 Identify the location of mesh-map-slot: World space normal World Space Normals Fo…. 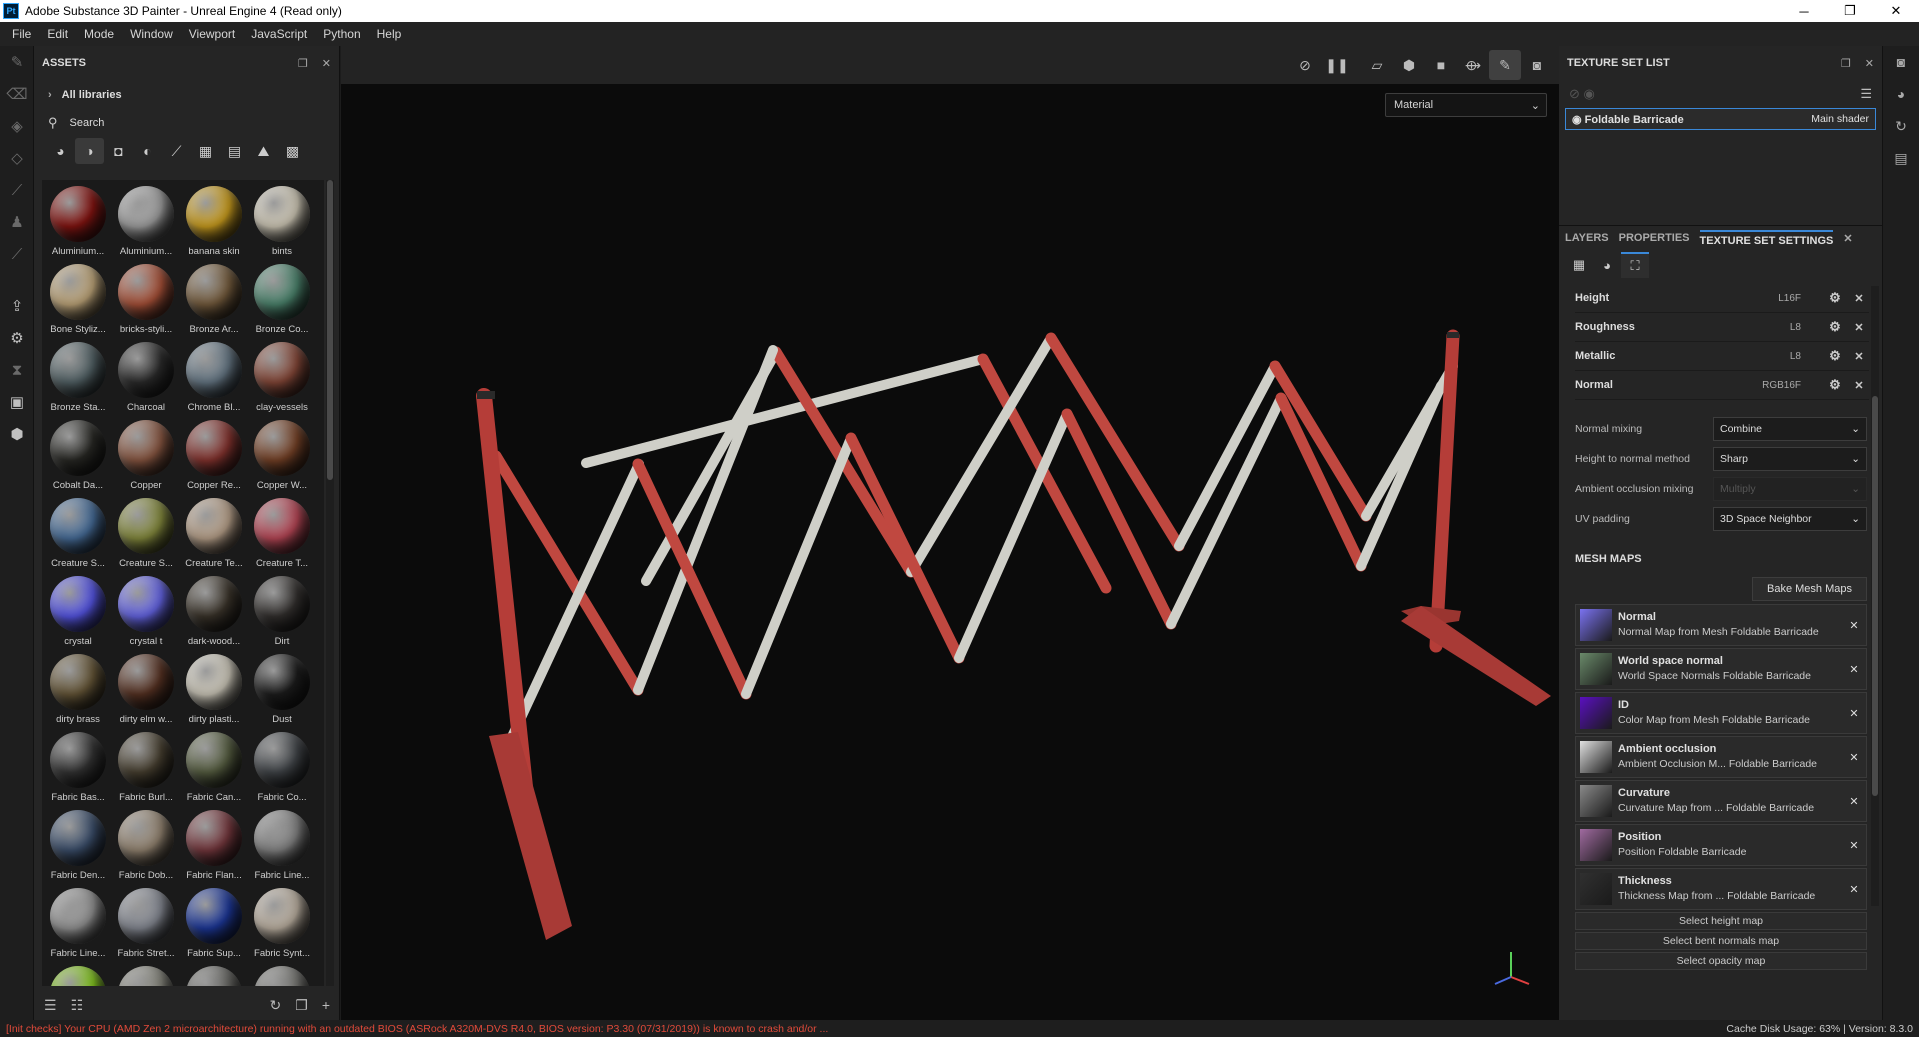
(1721, 669).